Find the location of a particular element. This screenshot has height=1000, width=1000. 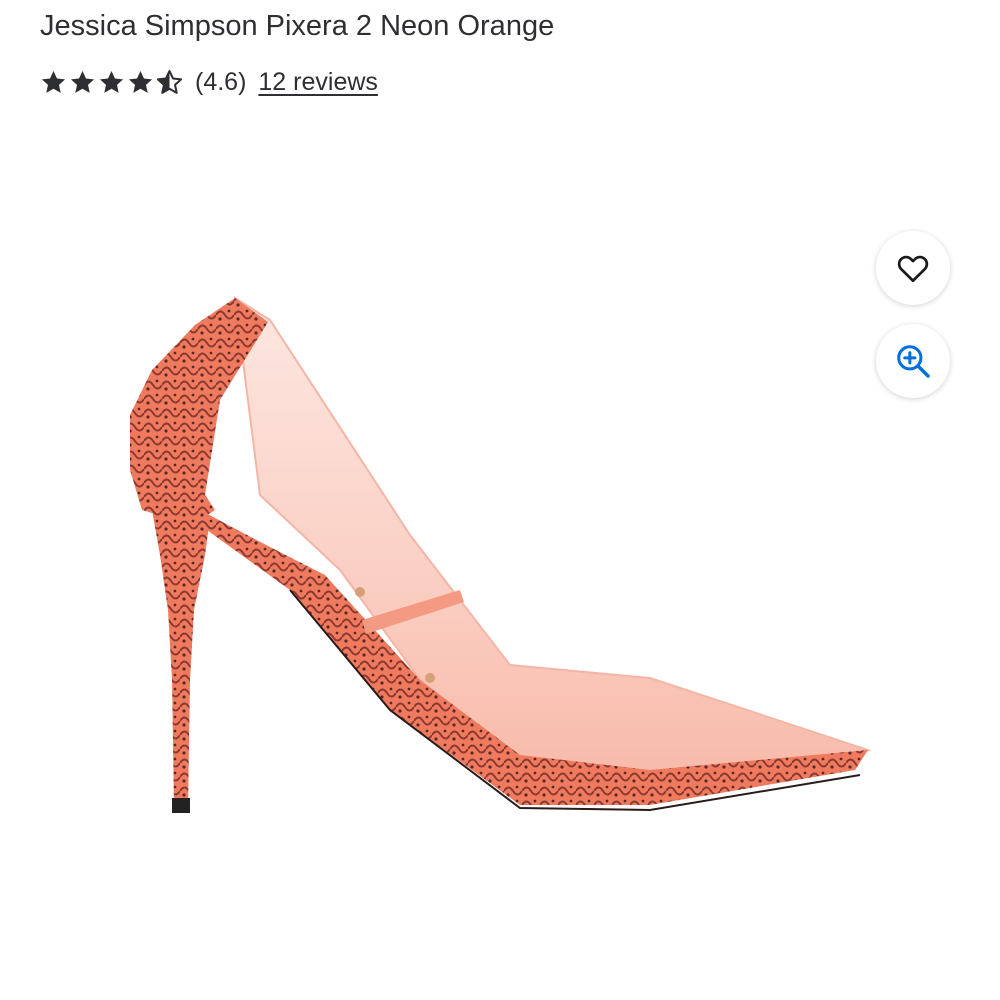

zoom-button is located at coordinates (913, 361).